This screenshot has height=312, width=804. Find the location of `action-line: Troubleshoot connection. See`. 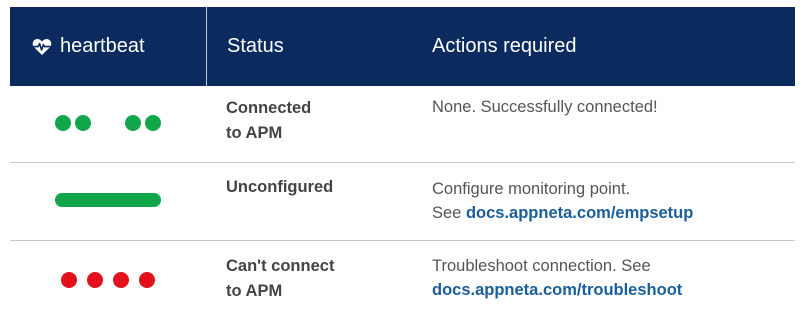

action-line: Troubleshoot connection. See is located at coordinates (541, 266).